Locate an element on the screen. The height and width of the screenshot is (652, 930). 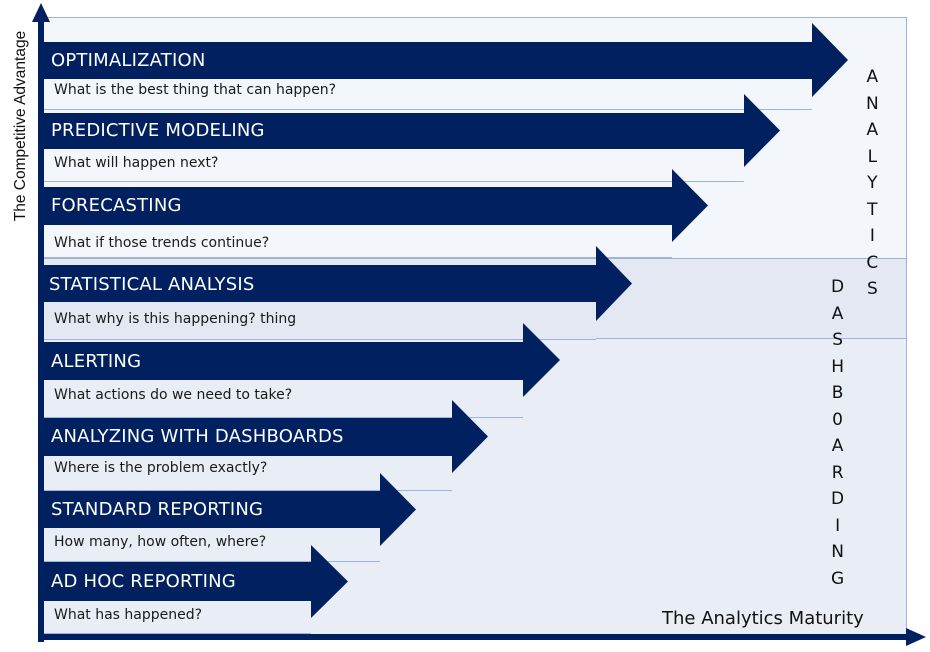
dashboarding-vertical-label: DASHB0ARDING is located at coordinates (837, 433).